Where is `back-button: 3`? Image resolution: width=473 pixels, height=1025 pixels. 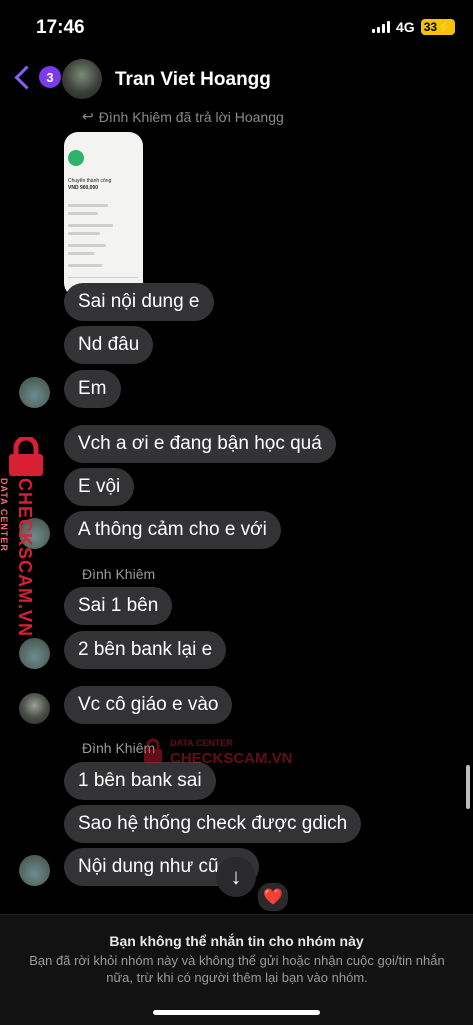
back-button: 3 is located at coordinates (36, 77).